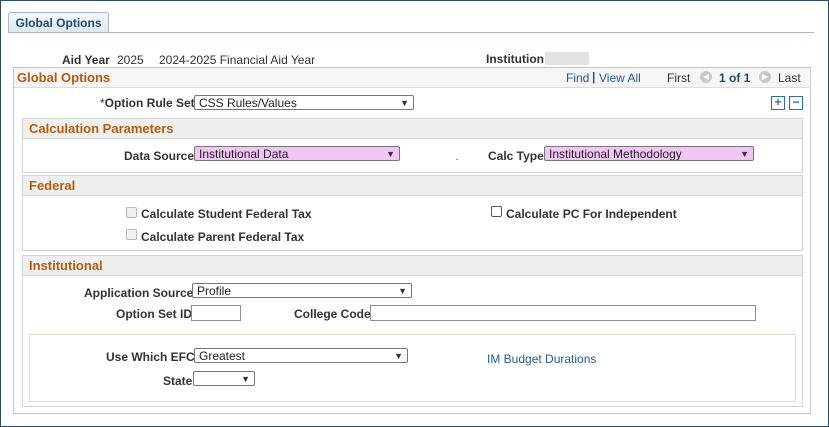 This screenshot has height=427, width=829. I want to click on find-link: Find, so click(577, 78).